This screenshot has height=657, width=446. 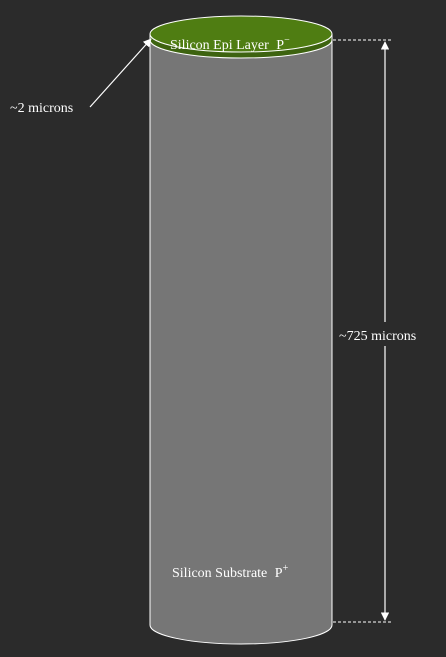 What do you see at coordinates (230, 44) in the screenshot?
I see `epi-layer-label: Silicon Epi Layer P−` at bounding box center [230, 44].